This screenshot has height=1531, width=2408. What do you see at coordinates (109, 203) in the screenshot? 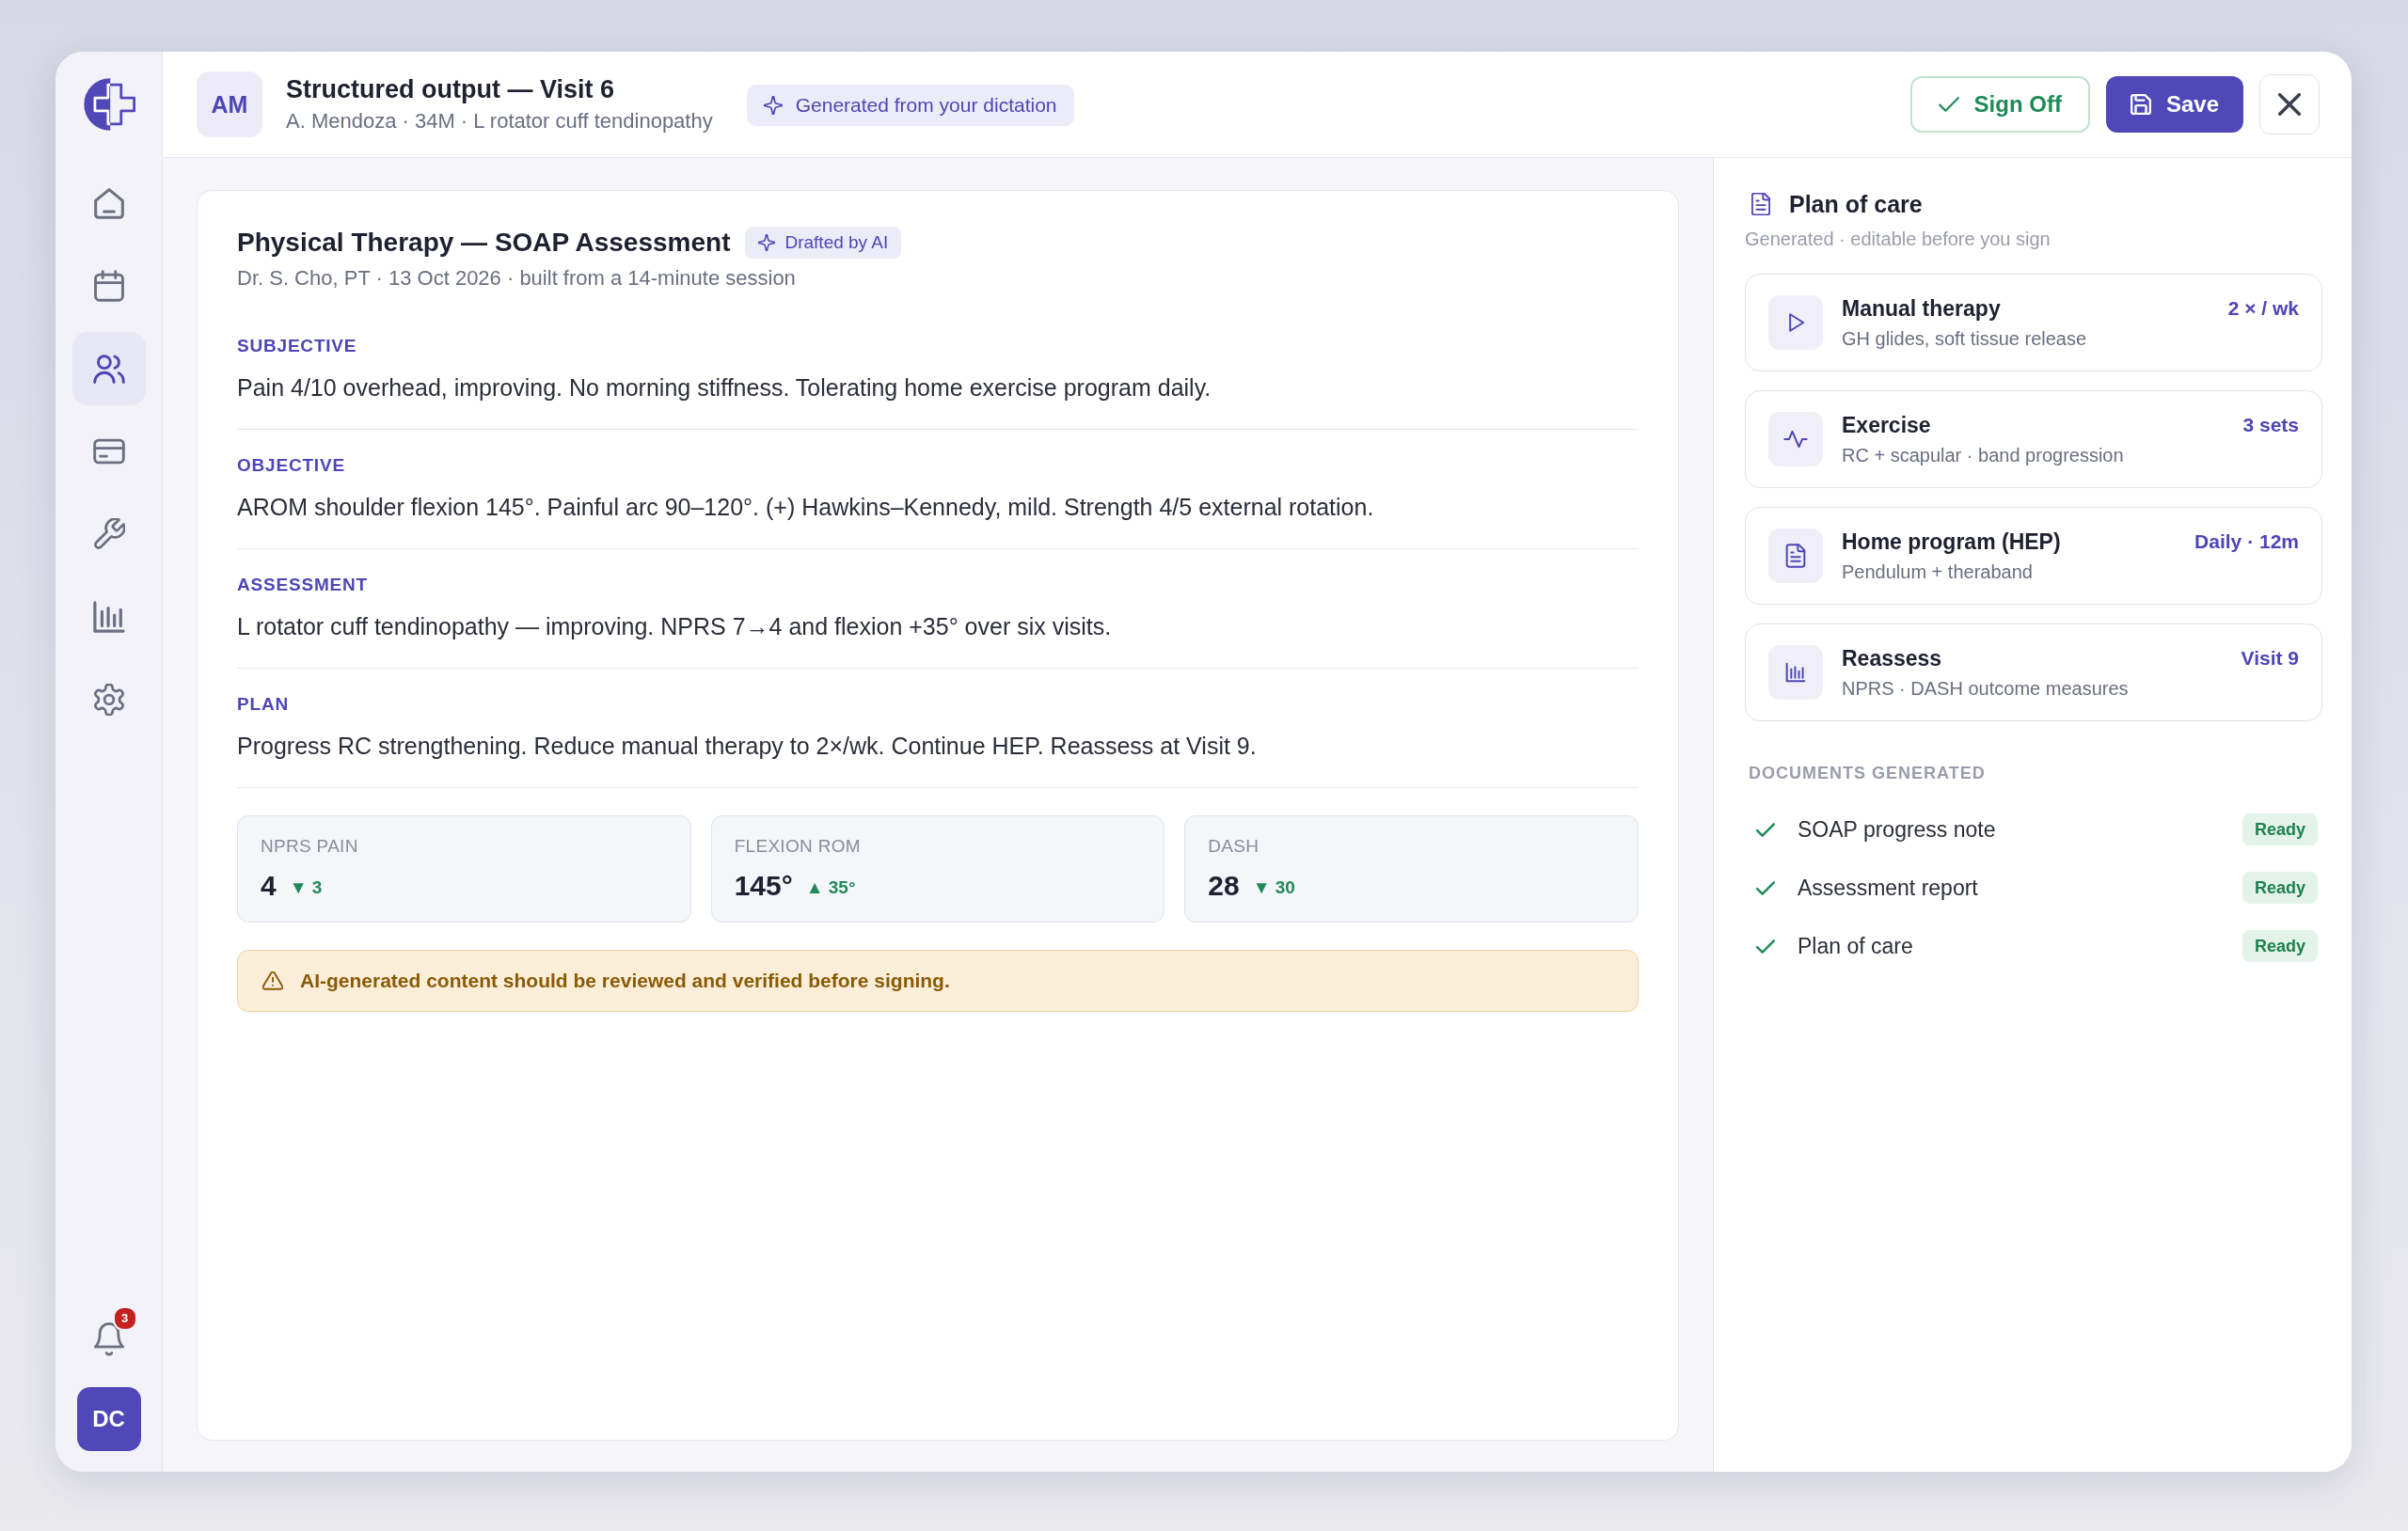
I see `home-icon` at bounding box center [109, 203].